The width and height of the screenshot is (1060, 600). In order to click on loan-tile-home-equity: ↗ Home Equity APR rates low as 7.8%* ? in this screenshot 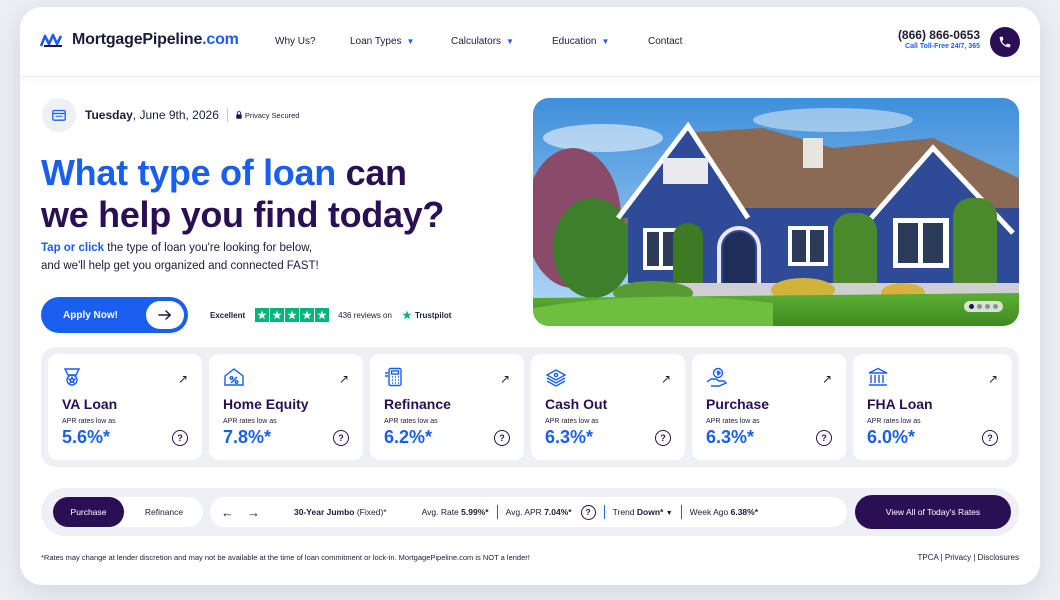, I will do `click(286, 407)`.